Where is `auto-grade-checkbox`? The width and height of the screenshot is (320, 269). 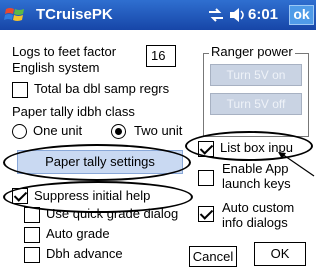
auto-grade-checkbox is located at coordinates (32, 235).